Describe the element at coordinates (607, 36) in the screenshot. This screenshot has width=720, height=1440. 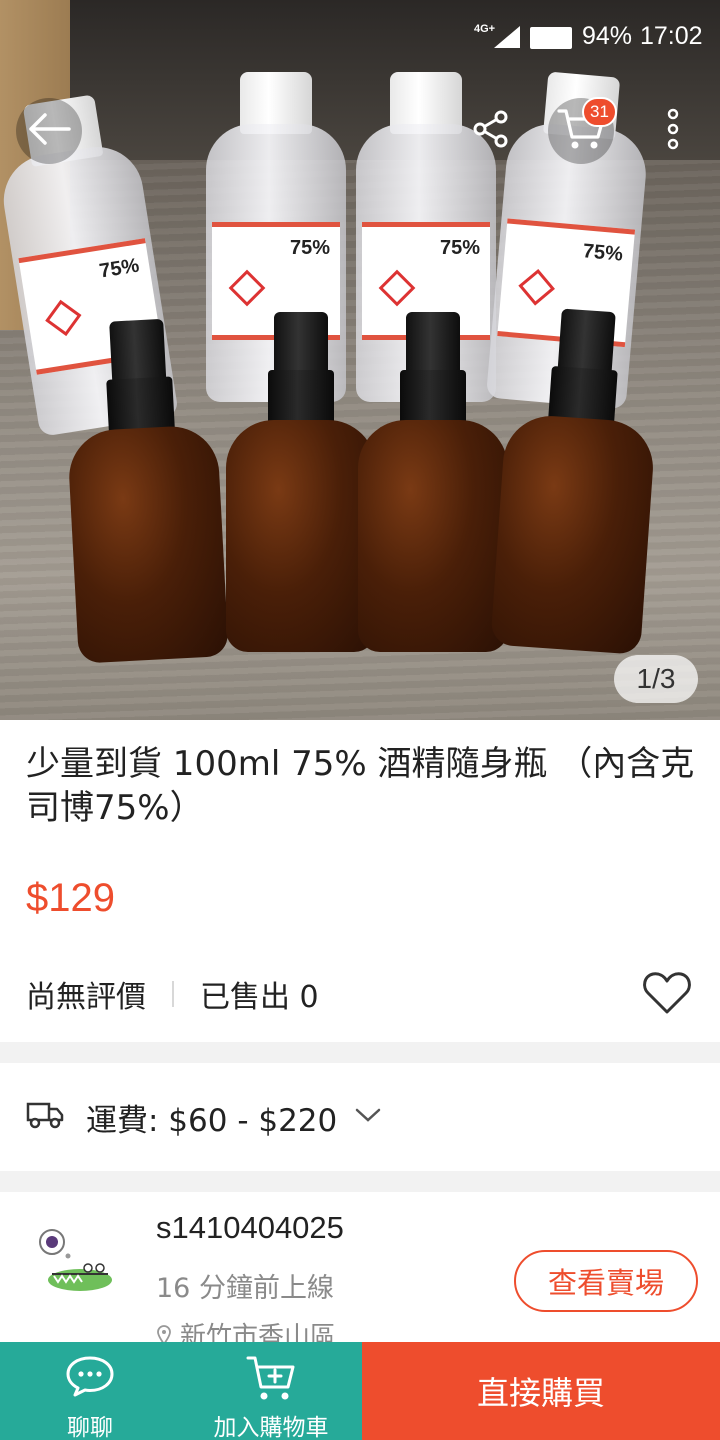
I see `battery-percent: 94%` at that location.